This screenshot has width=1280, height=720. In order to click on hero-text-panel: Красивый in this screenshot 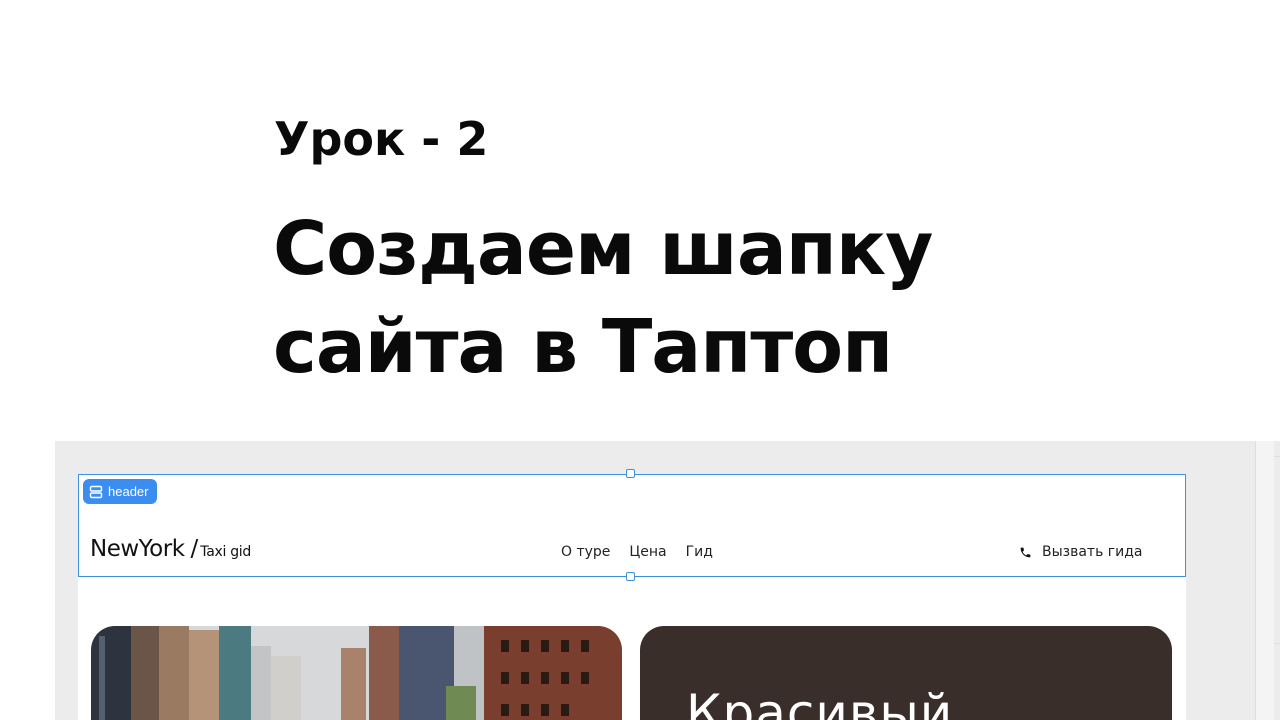, I will do `click(906, 673)`.